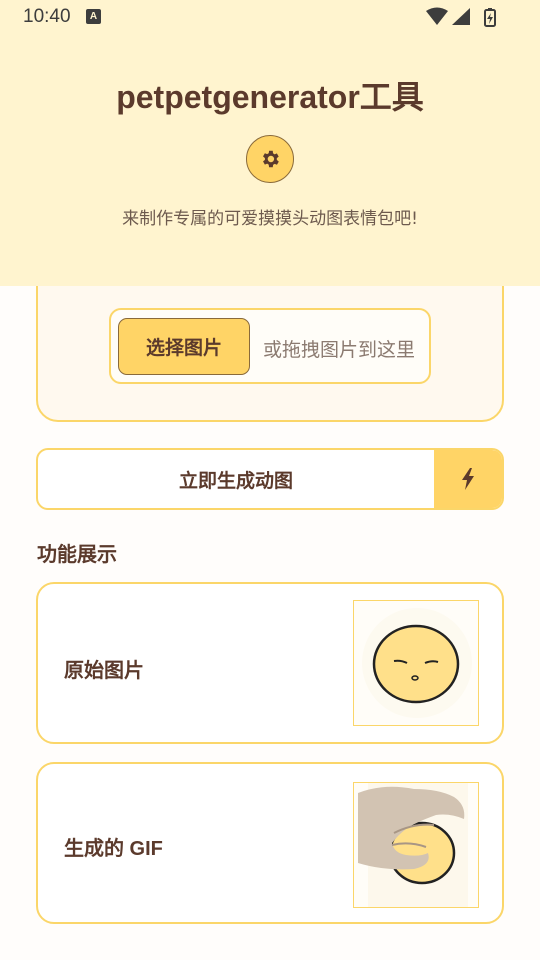 The width and height of the screenshot is (540, 960). Describe the element at coordinates (437, 16) in the screenshot. I see `wifi-icon` at that location.